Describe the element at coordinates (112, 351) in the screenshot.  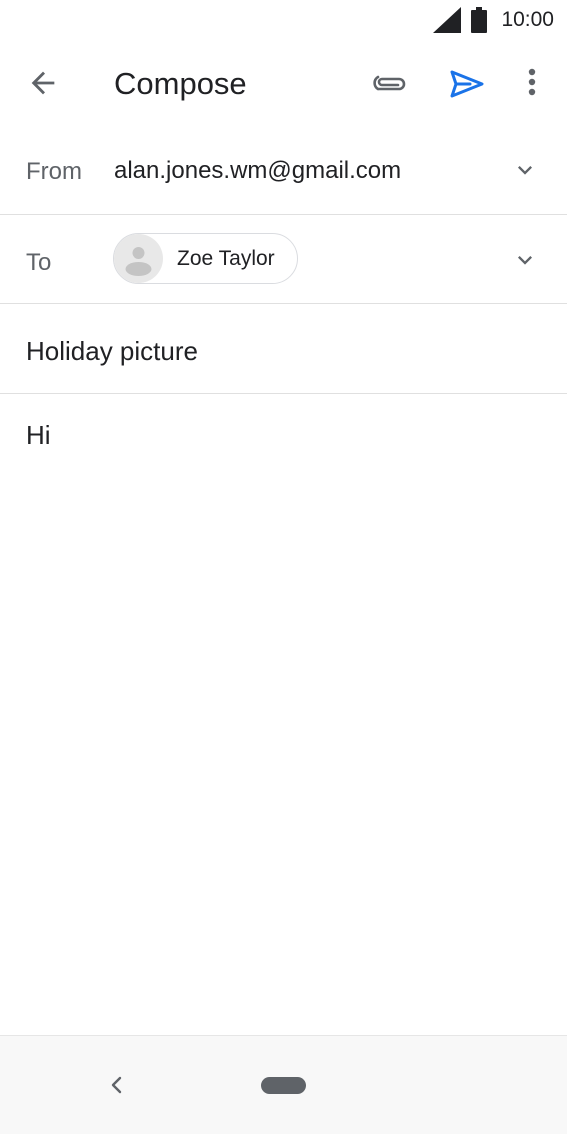
I see `subject-field: Holiday picture` at that location.